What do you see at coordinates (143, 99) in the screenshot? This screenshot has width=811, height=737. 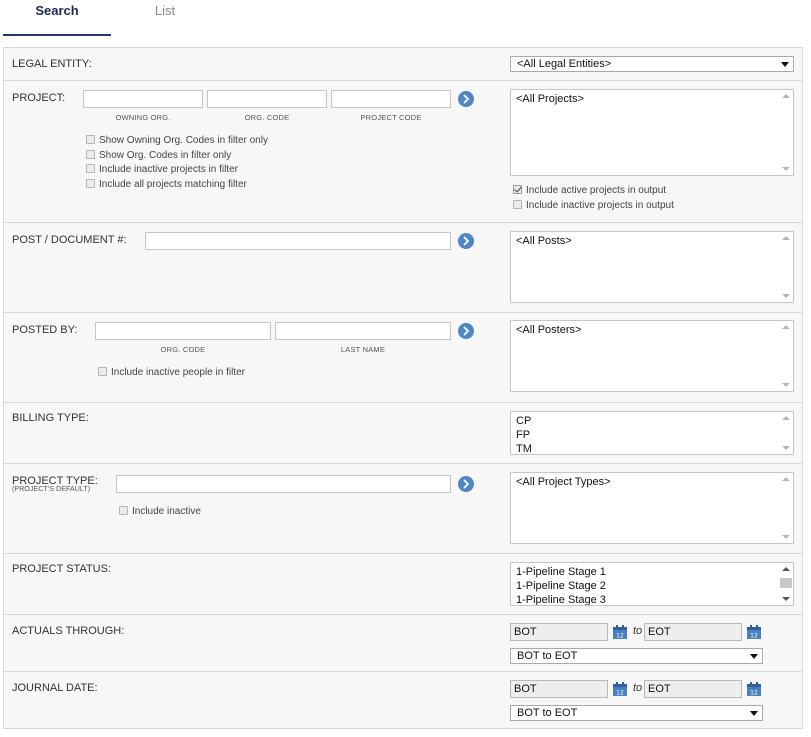 I see `owning-org-input` at bounding box center [143, 99].